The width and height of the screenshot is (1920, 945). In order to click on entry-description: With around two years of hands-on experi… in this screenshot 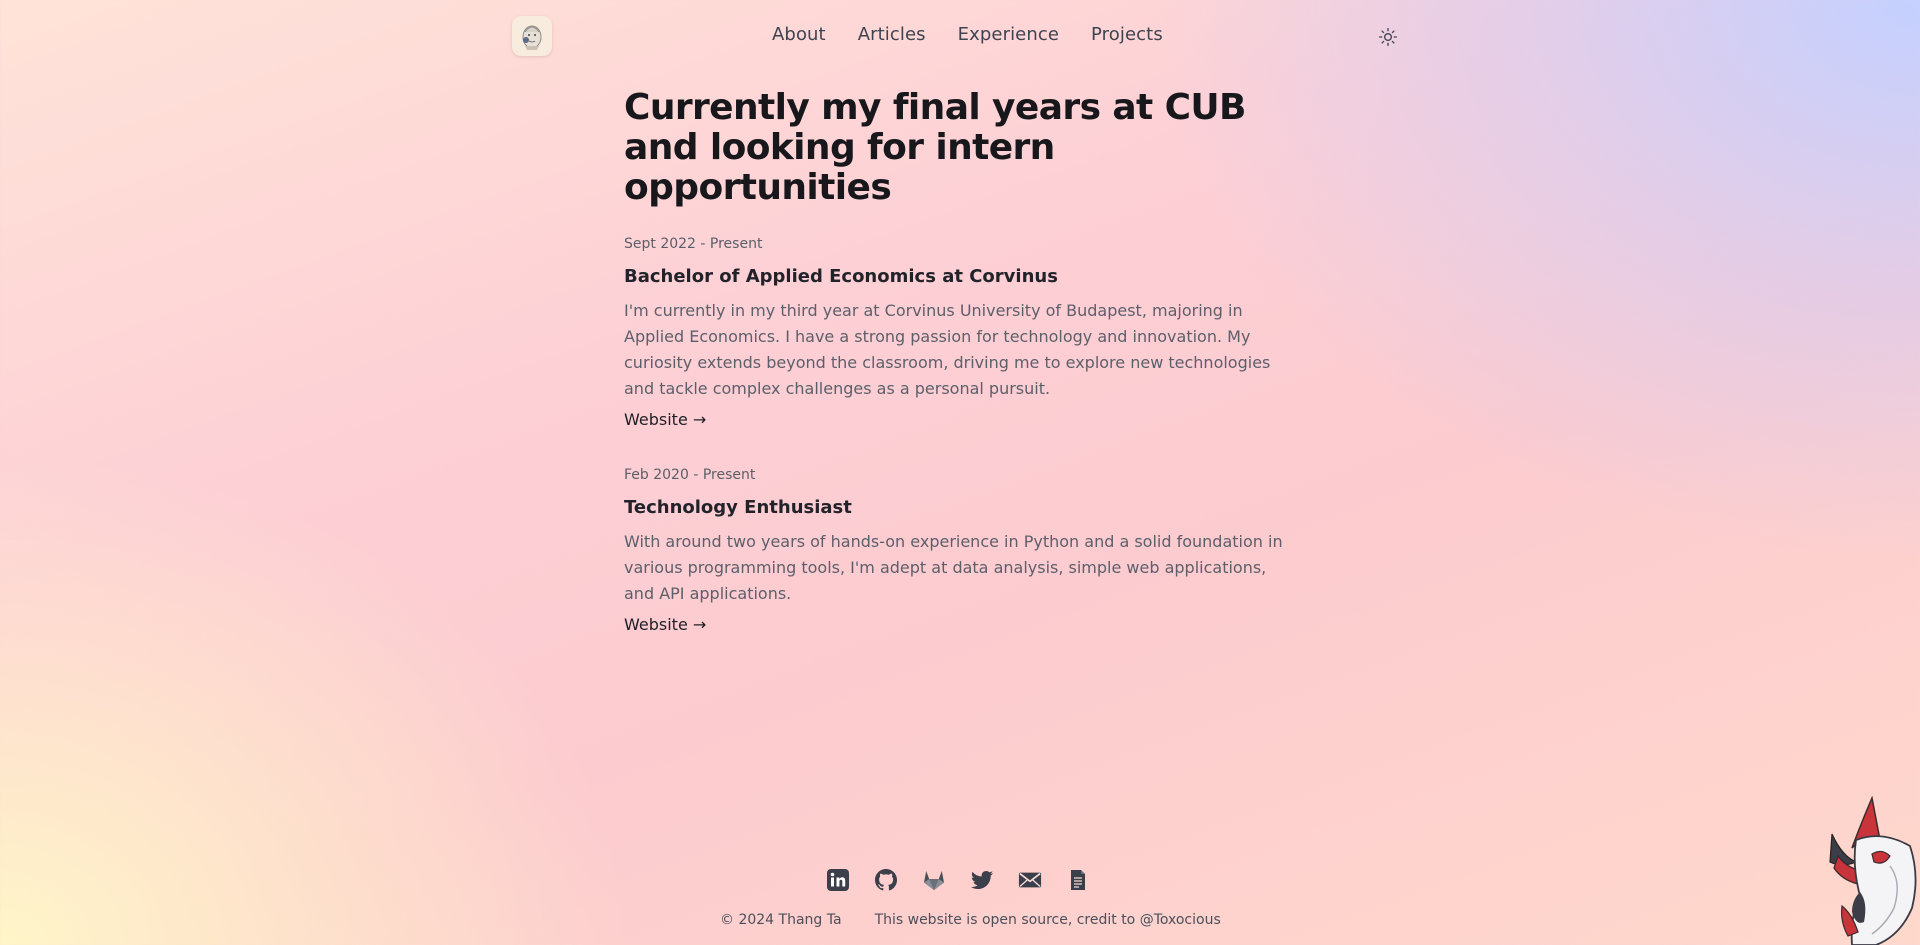, I will do `click(953, 567)`.